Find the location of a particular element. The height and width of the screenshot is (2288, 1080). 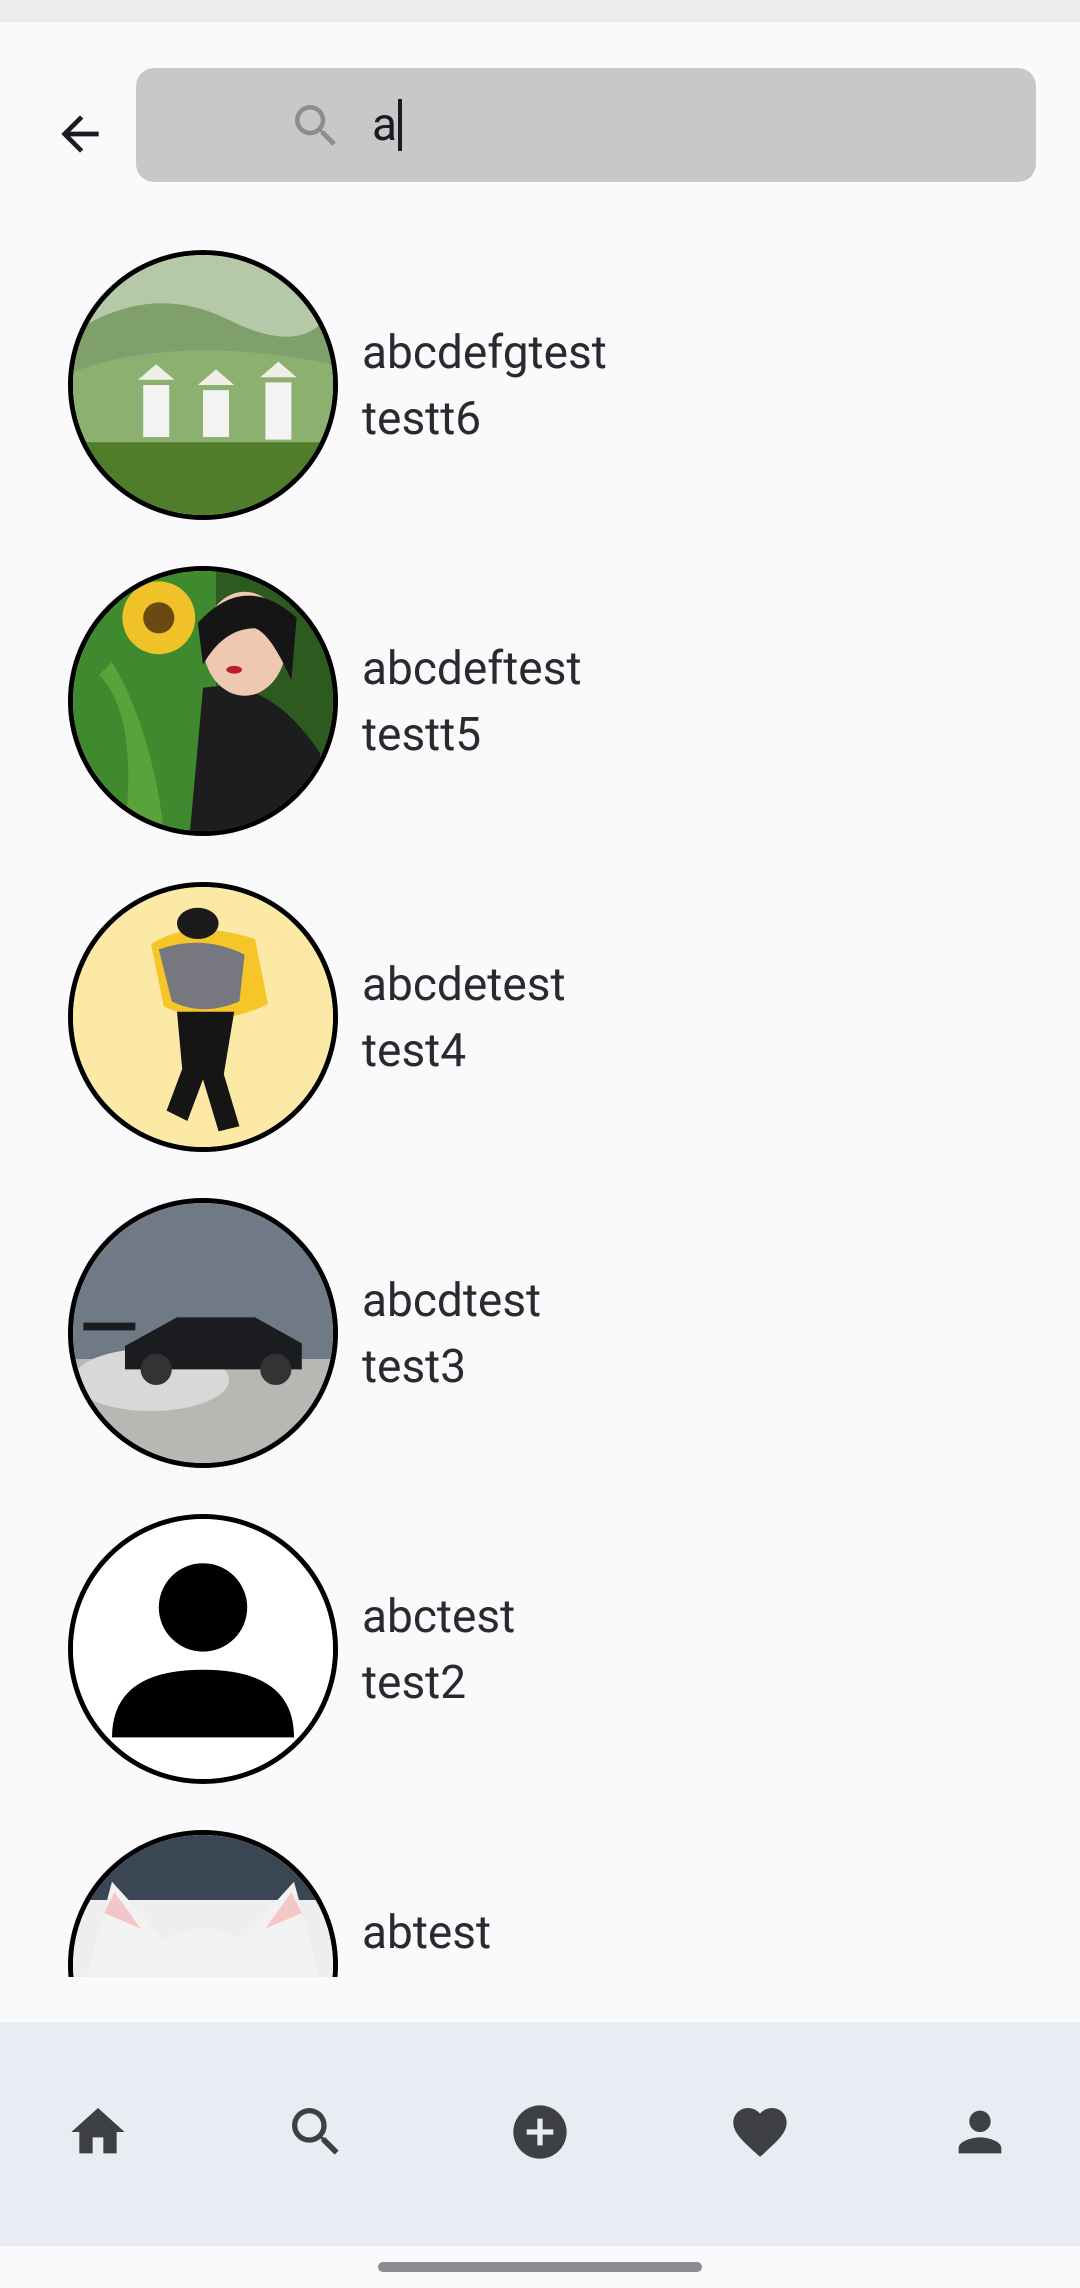

home-icon is located at coordinates (98, 2131).